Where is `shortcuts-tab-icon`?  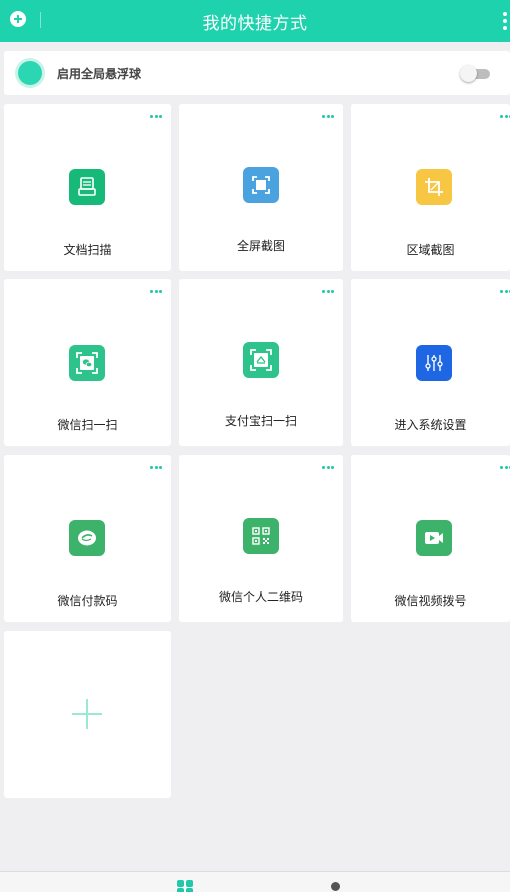
shortcuts-tab-icon is located at coordinates (186, 886).